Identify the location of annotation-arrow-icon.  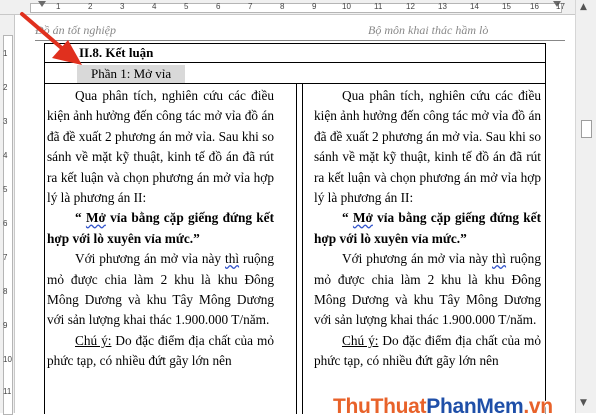
(51, 38).